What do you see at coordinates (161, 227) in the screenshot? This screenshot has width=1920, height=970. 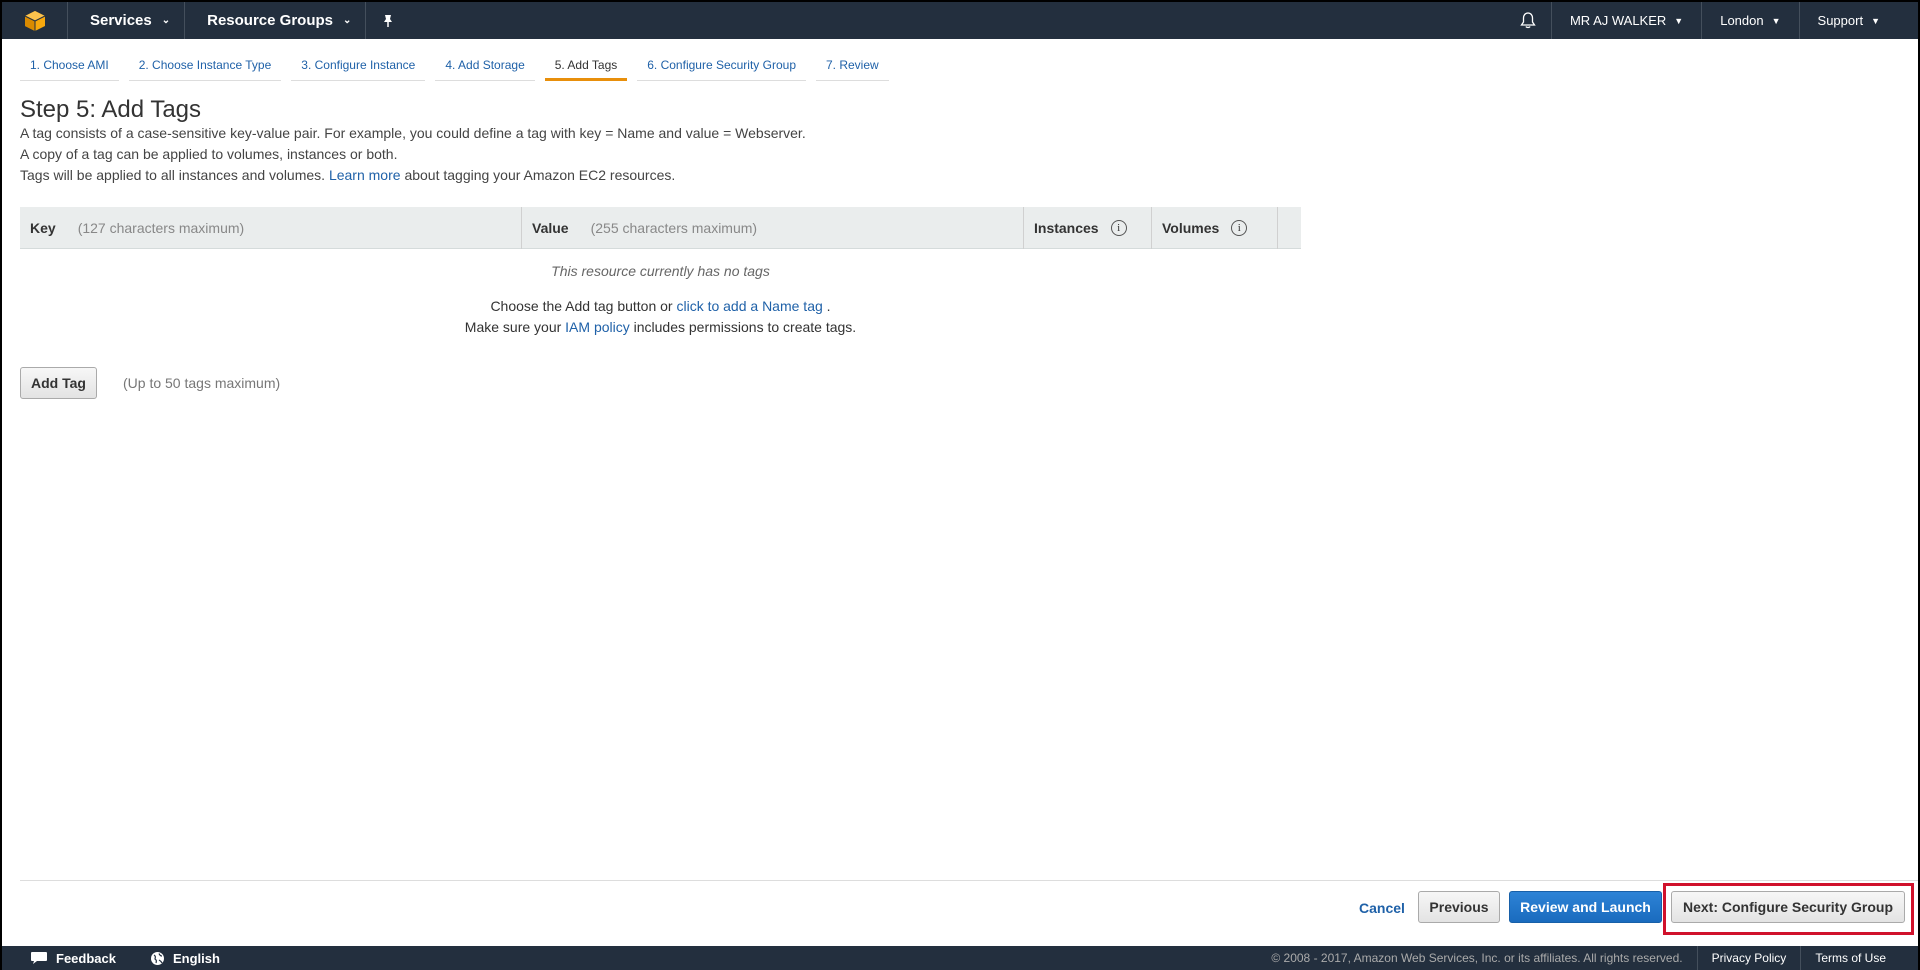 I see `key-header-hint: (127 characters maximum)` at bounding box center [161, 227].